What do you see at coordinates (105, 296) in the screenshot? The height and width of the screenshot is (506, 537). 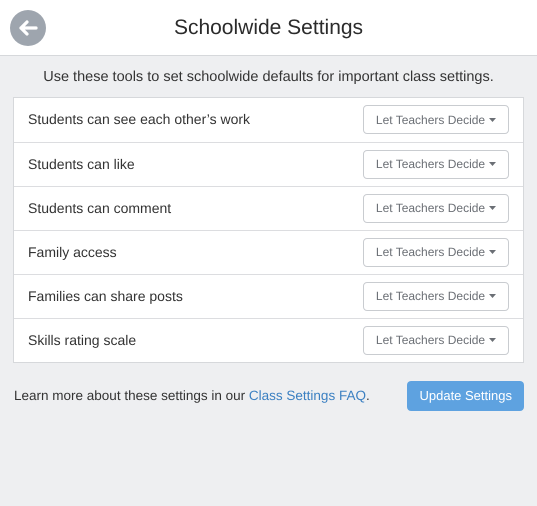 I see `setting-label: Families can share posts` at bounding box center [105, 296].